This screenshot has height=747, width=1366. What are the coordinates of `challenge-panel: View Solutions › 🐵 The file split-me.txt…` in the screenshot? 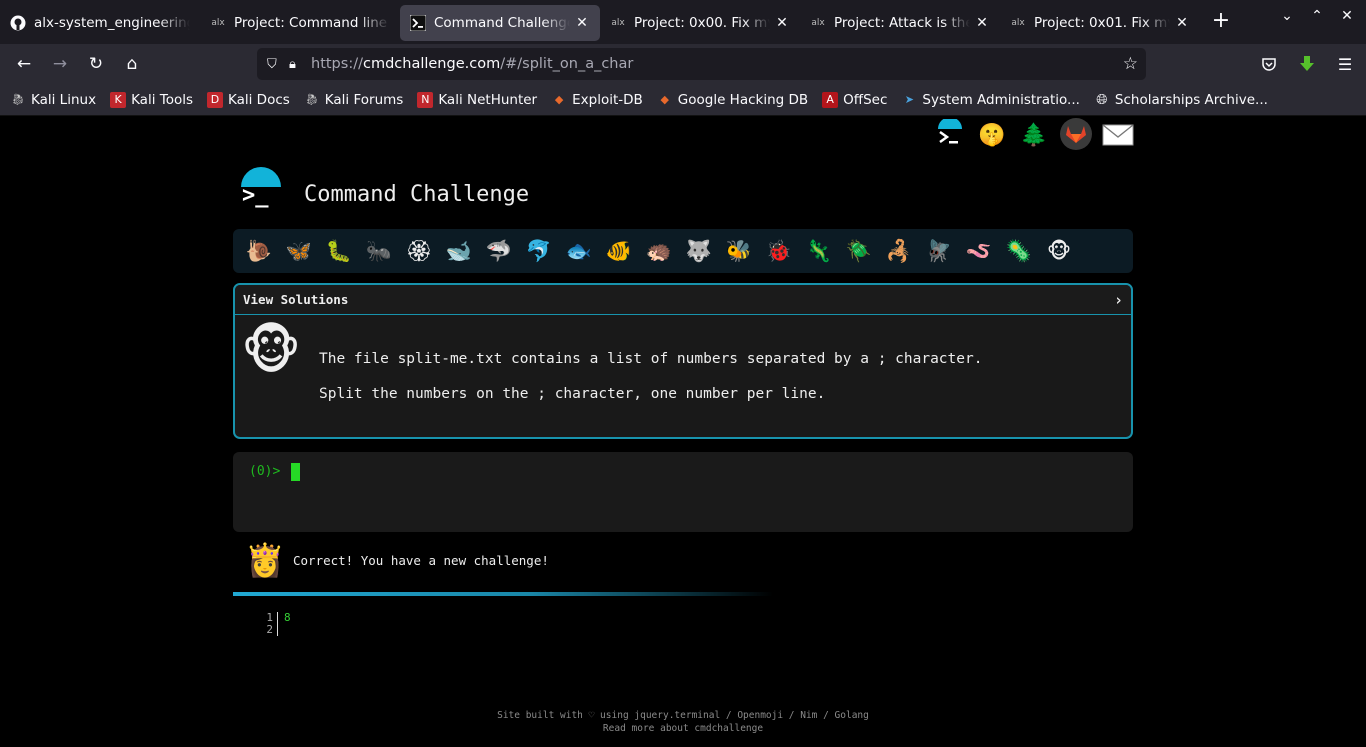 It's located at (683, 361).